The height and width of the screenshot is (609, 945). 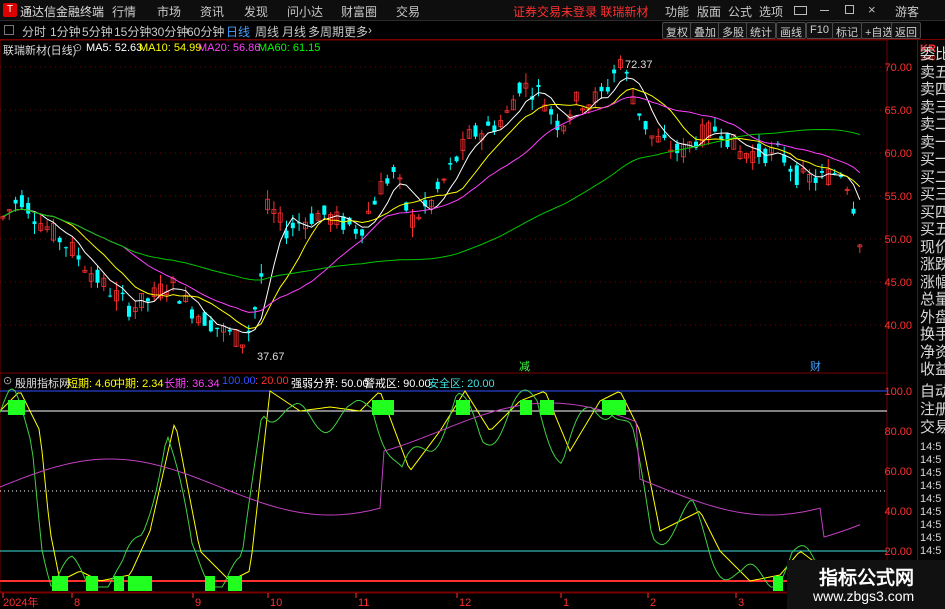 What do you see at coordinates (238, 31) in the screenshot?
I see `tab-daily: 日线` at bounding box center [238, 31].